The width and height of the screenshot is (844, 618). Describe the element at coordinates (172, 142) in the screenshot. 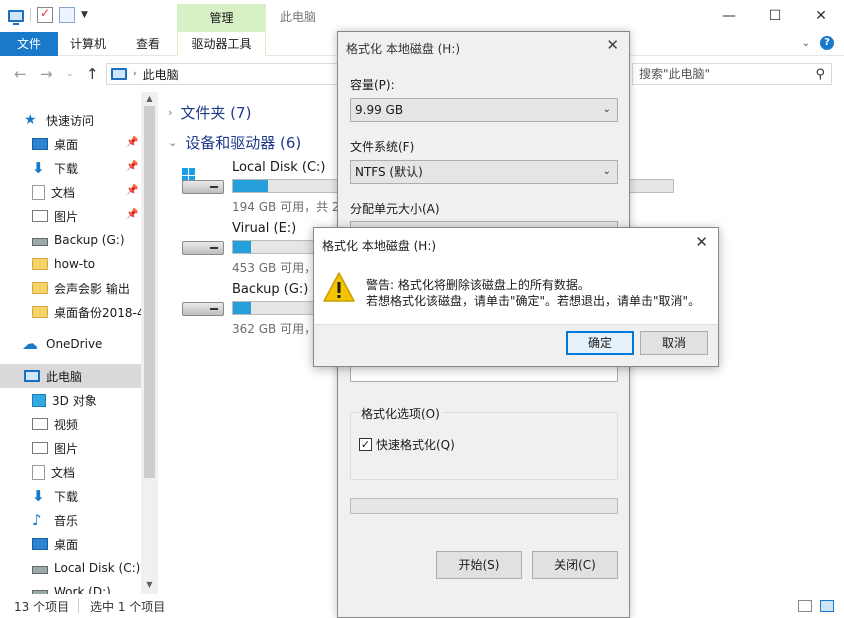

I see `collapse-chevron-icon: ⌄` at that location.